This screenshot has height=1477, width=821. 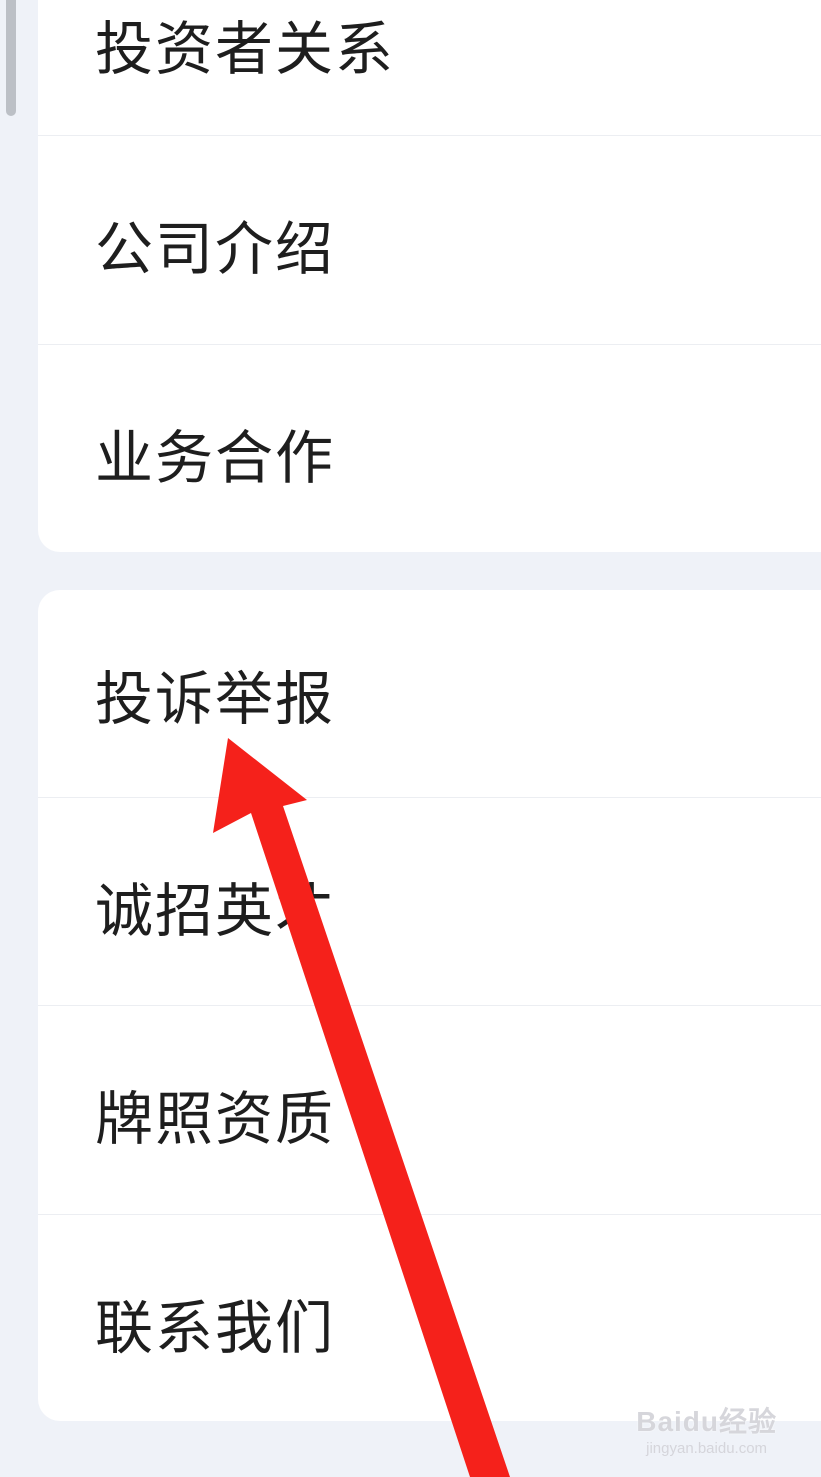 What do you see at coordinates (215, 911) in the screenshot?
I see `menu-item-label: 诚招英才` at bounding box center [215, 911].